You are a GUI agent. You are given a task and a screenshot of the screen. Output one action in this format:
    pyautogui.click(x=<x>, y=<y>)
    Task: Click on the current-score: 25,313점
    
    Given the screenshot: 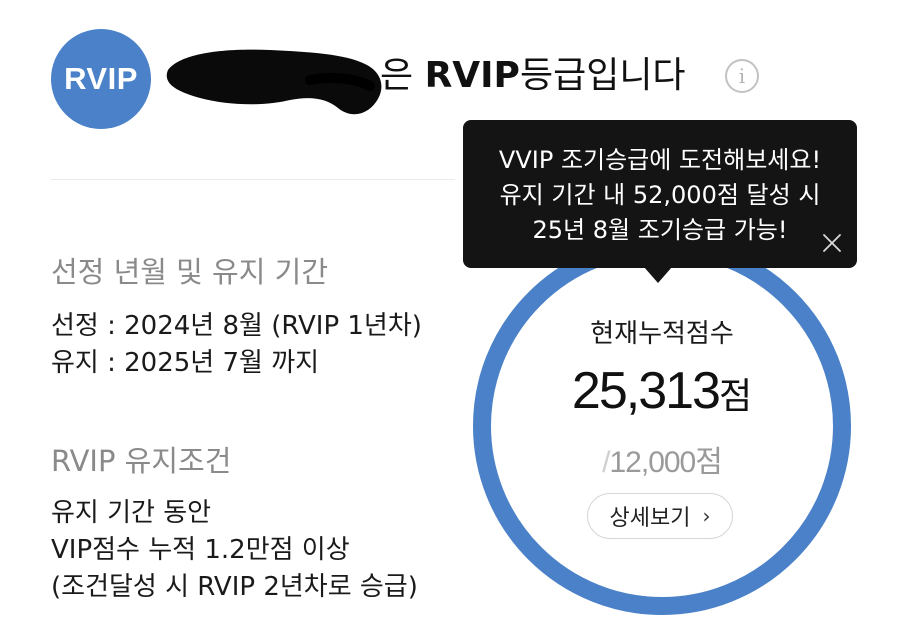 What is the action you would take?
    pyautogui.click(x=662, y=391)
    